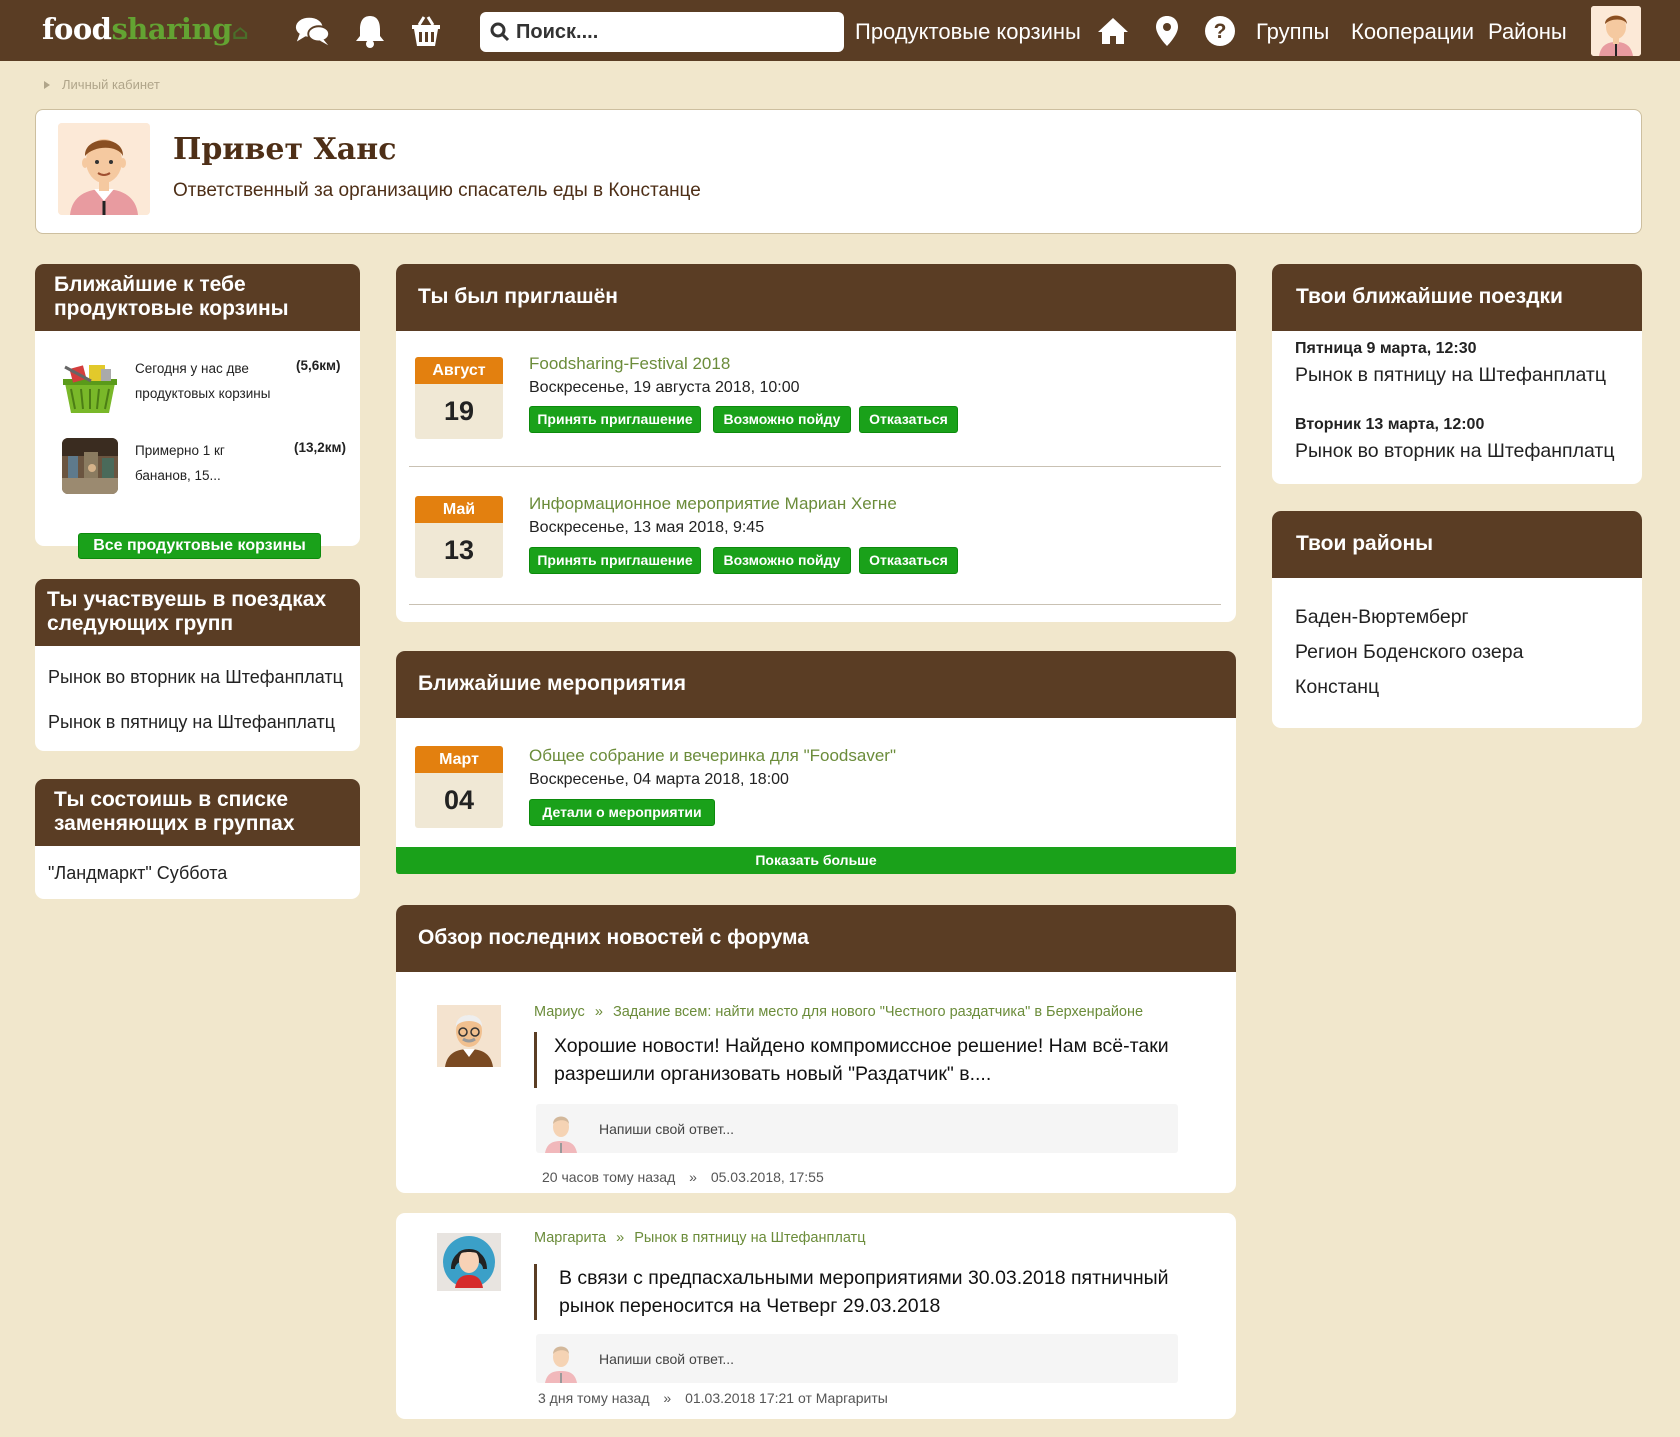 This screenshot has width=1680, height=1437. Describe the element at coordinates (570, 1238) in the screenshot. I see `forum-author-link: Маргарита` at that location.